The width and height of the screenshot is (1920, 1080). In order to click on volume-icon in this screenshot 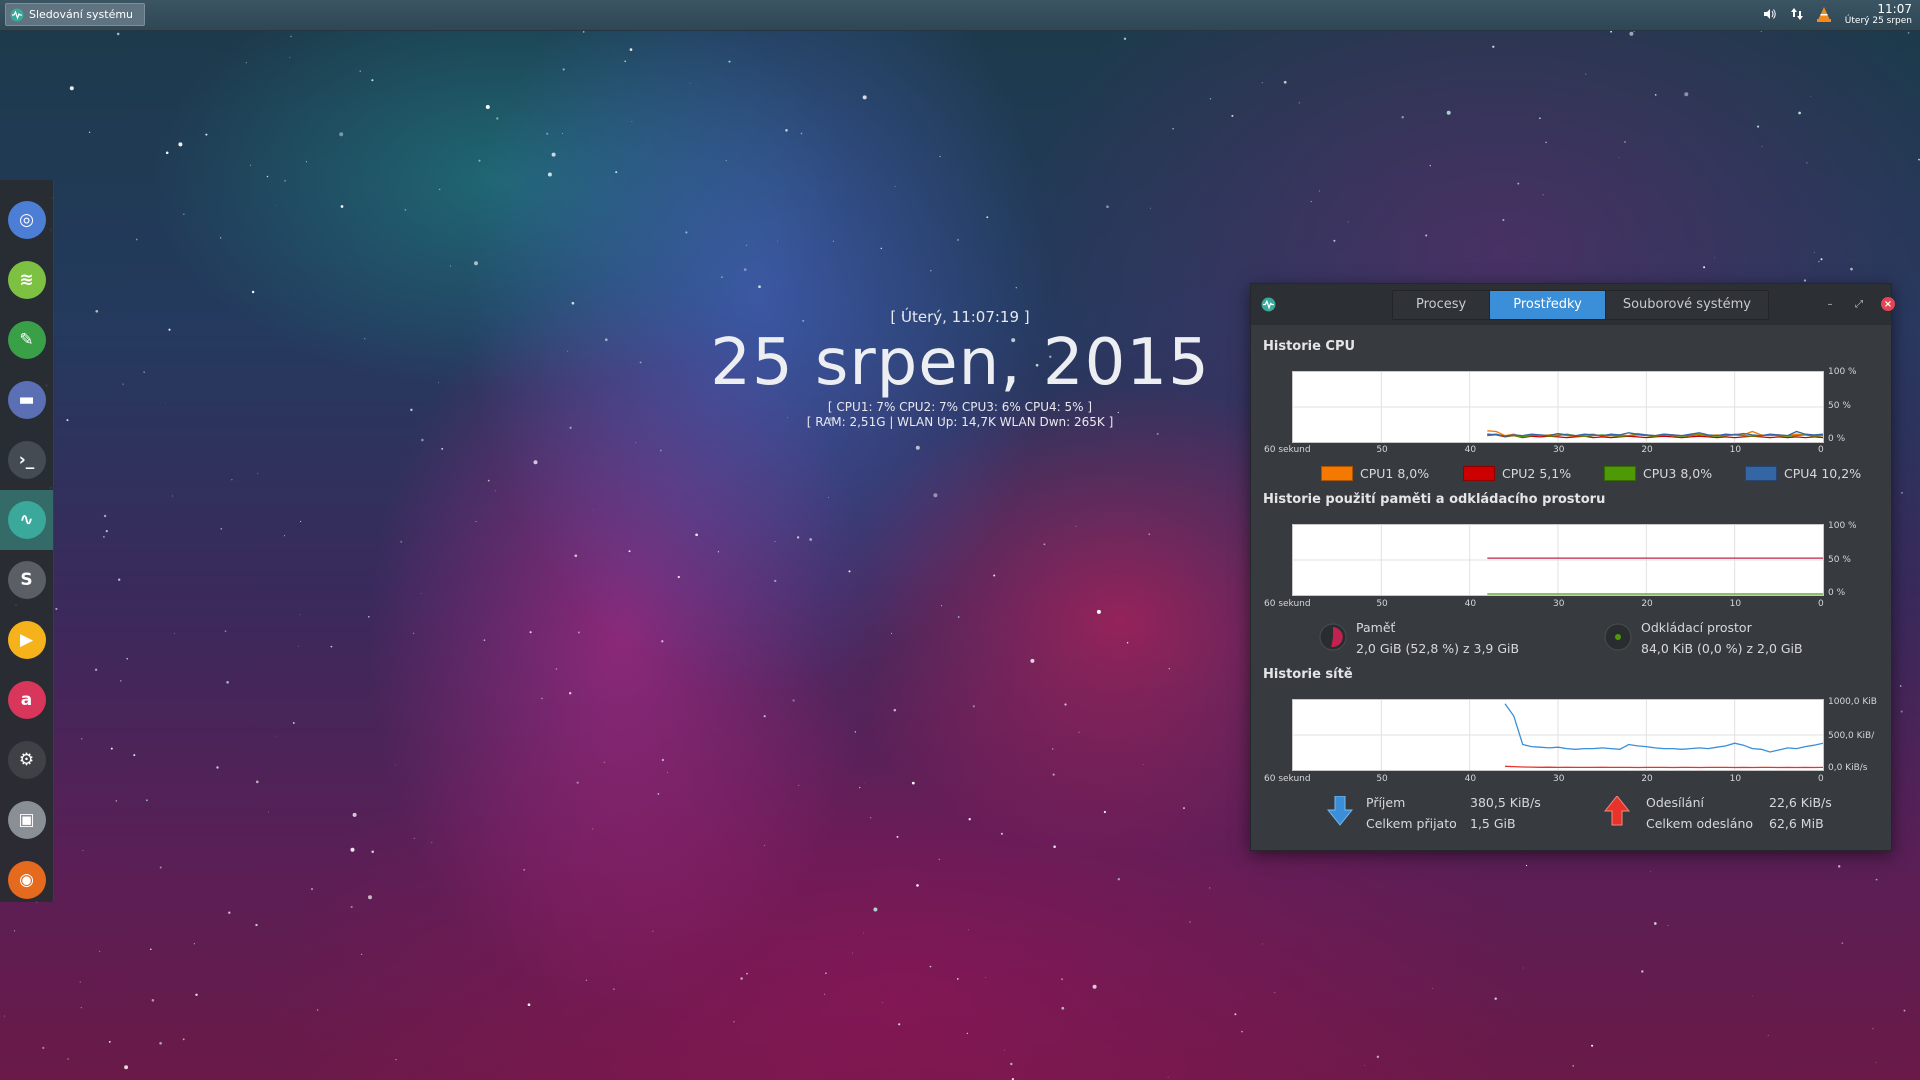, I will do `click(1770, 15)`.